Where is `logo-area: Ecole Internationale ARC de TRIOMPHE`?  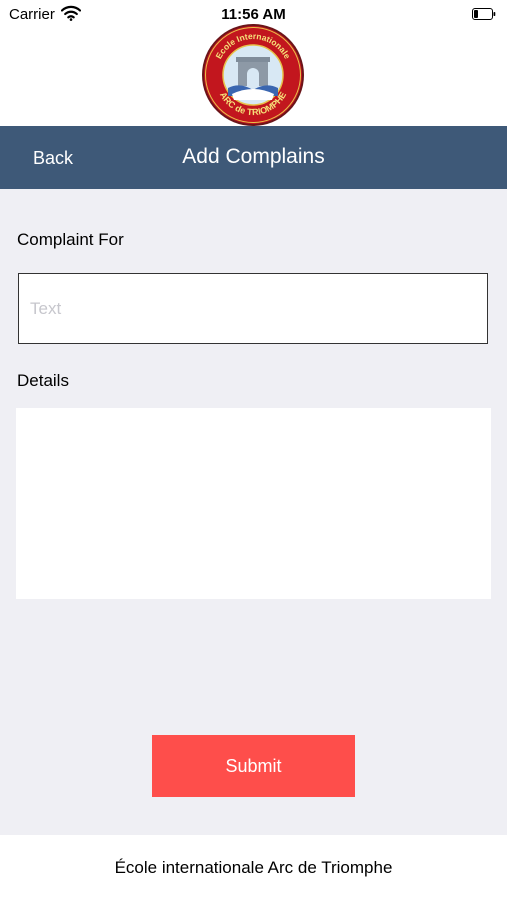
logo-area: Ecole Internationale ARC de TRIOMPHE is located at coordinates (253, 75).